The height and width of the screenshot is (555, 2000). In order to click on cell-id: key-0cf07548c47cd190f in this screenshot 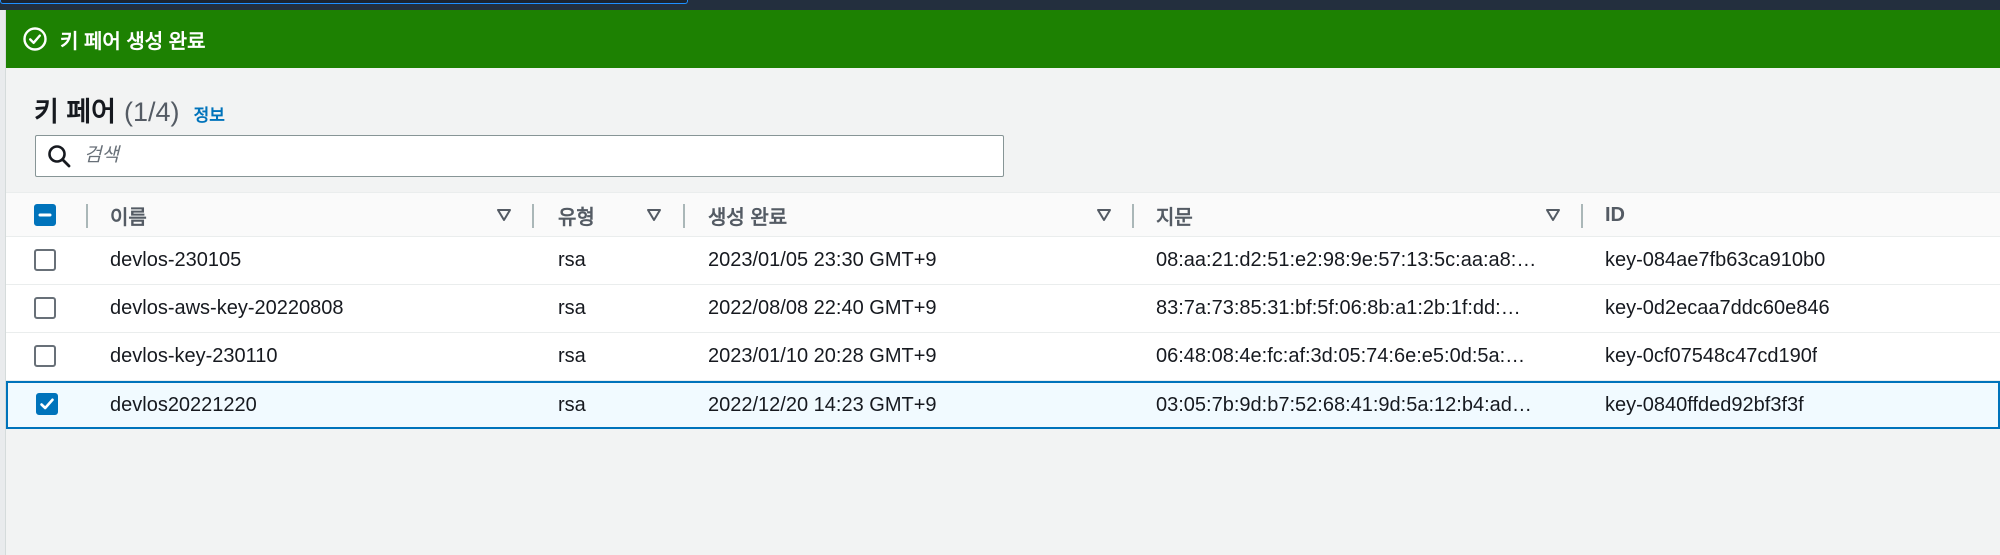, I will do `click(1711, 356)`.